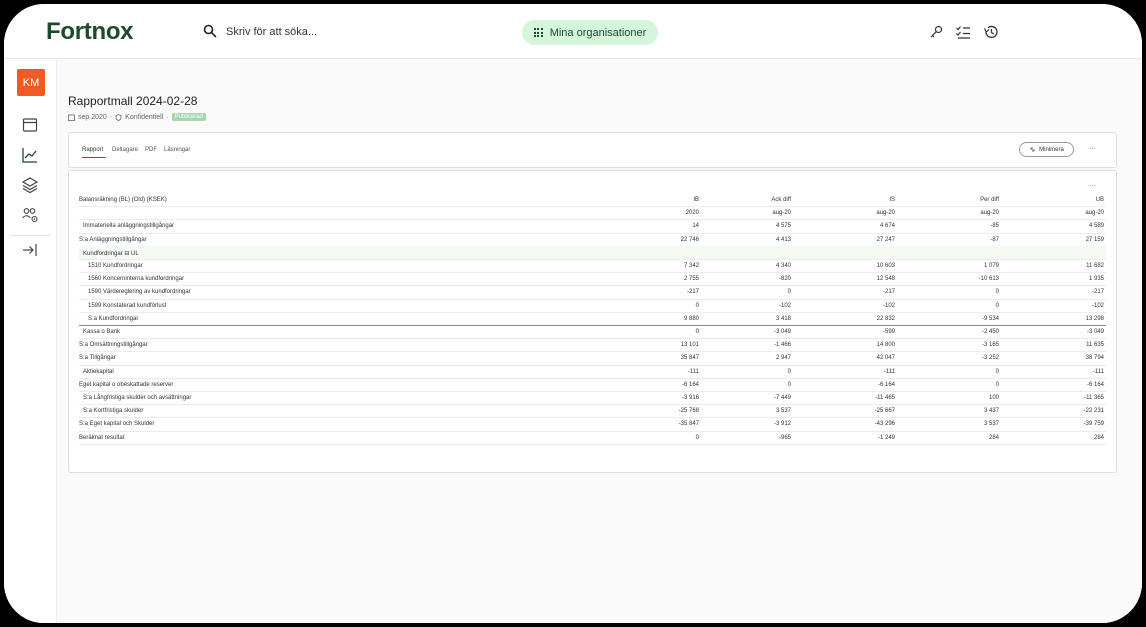 Image resolution: width=1146 pixels, height=627 pixels. What do you see at coordinates (98, 371) in the screenshot?
I see `row-label: Aktiekapital` at bounding box center [98, 371].